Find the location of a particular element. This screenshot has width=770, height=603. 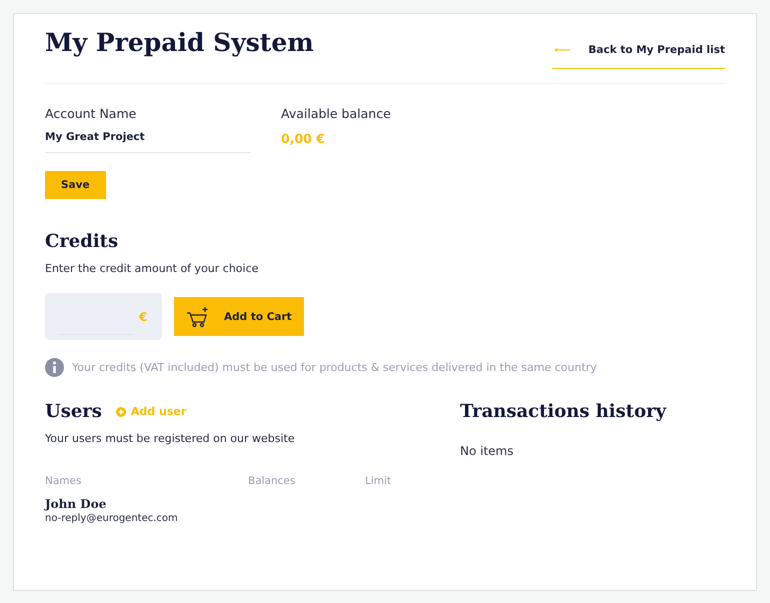

section-heading: Users is located at coordinates (73, 411).